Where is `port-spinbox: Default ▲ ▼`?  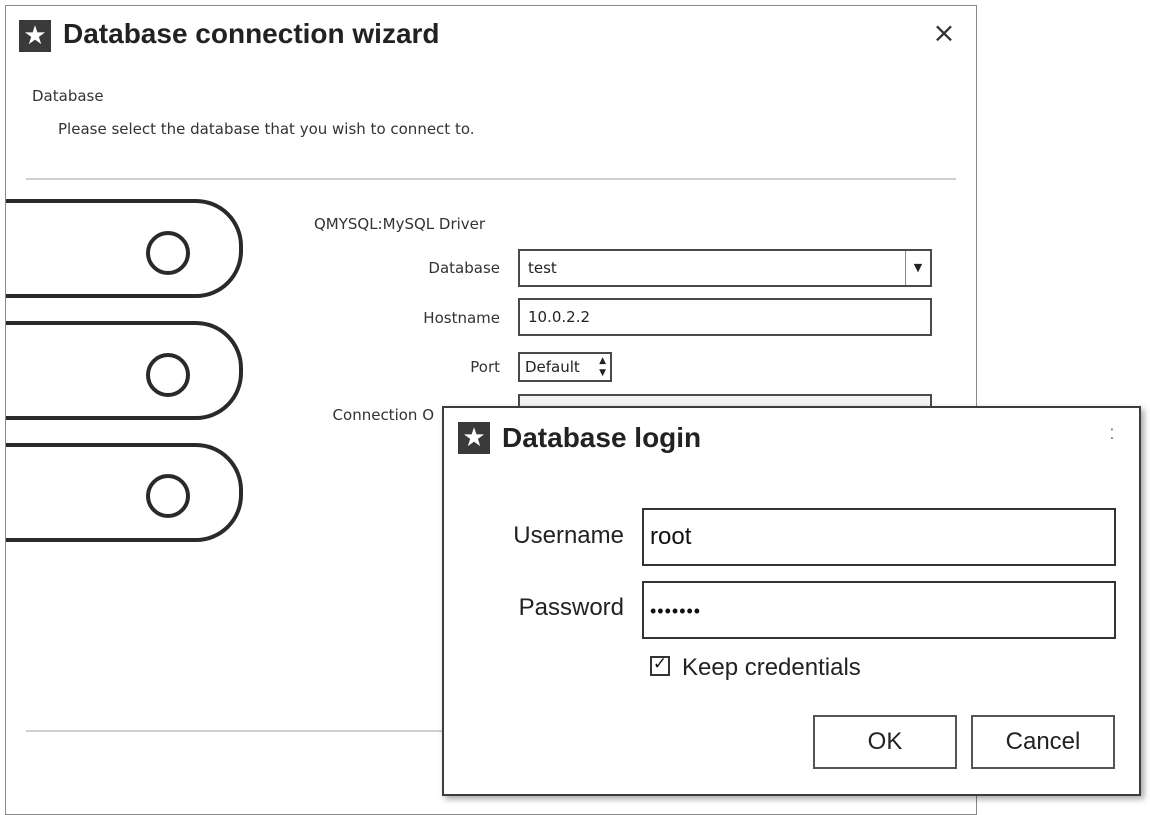
port-spinbox: Default ▲ ▼ is located at coordinates (565, 367).